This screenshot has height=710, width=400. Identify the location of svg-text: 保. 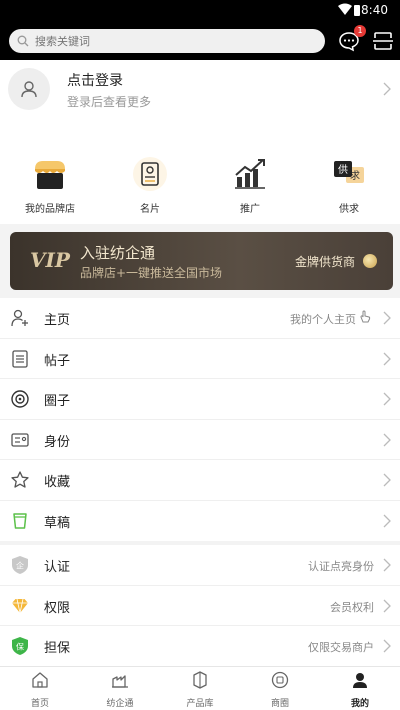
(20, 647).